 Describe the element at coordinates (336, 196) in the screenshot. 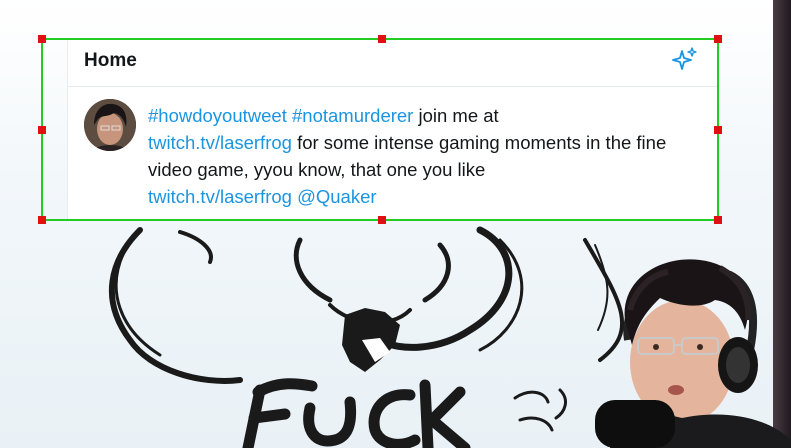

I see `mention-link: @Quaker` at that location.